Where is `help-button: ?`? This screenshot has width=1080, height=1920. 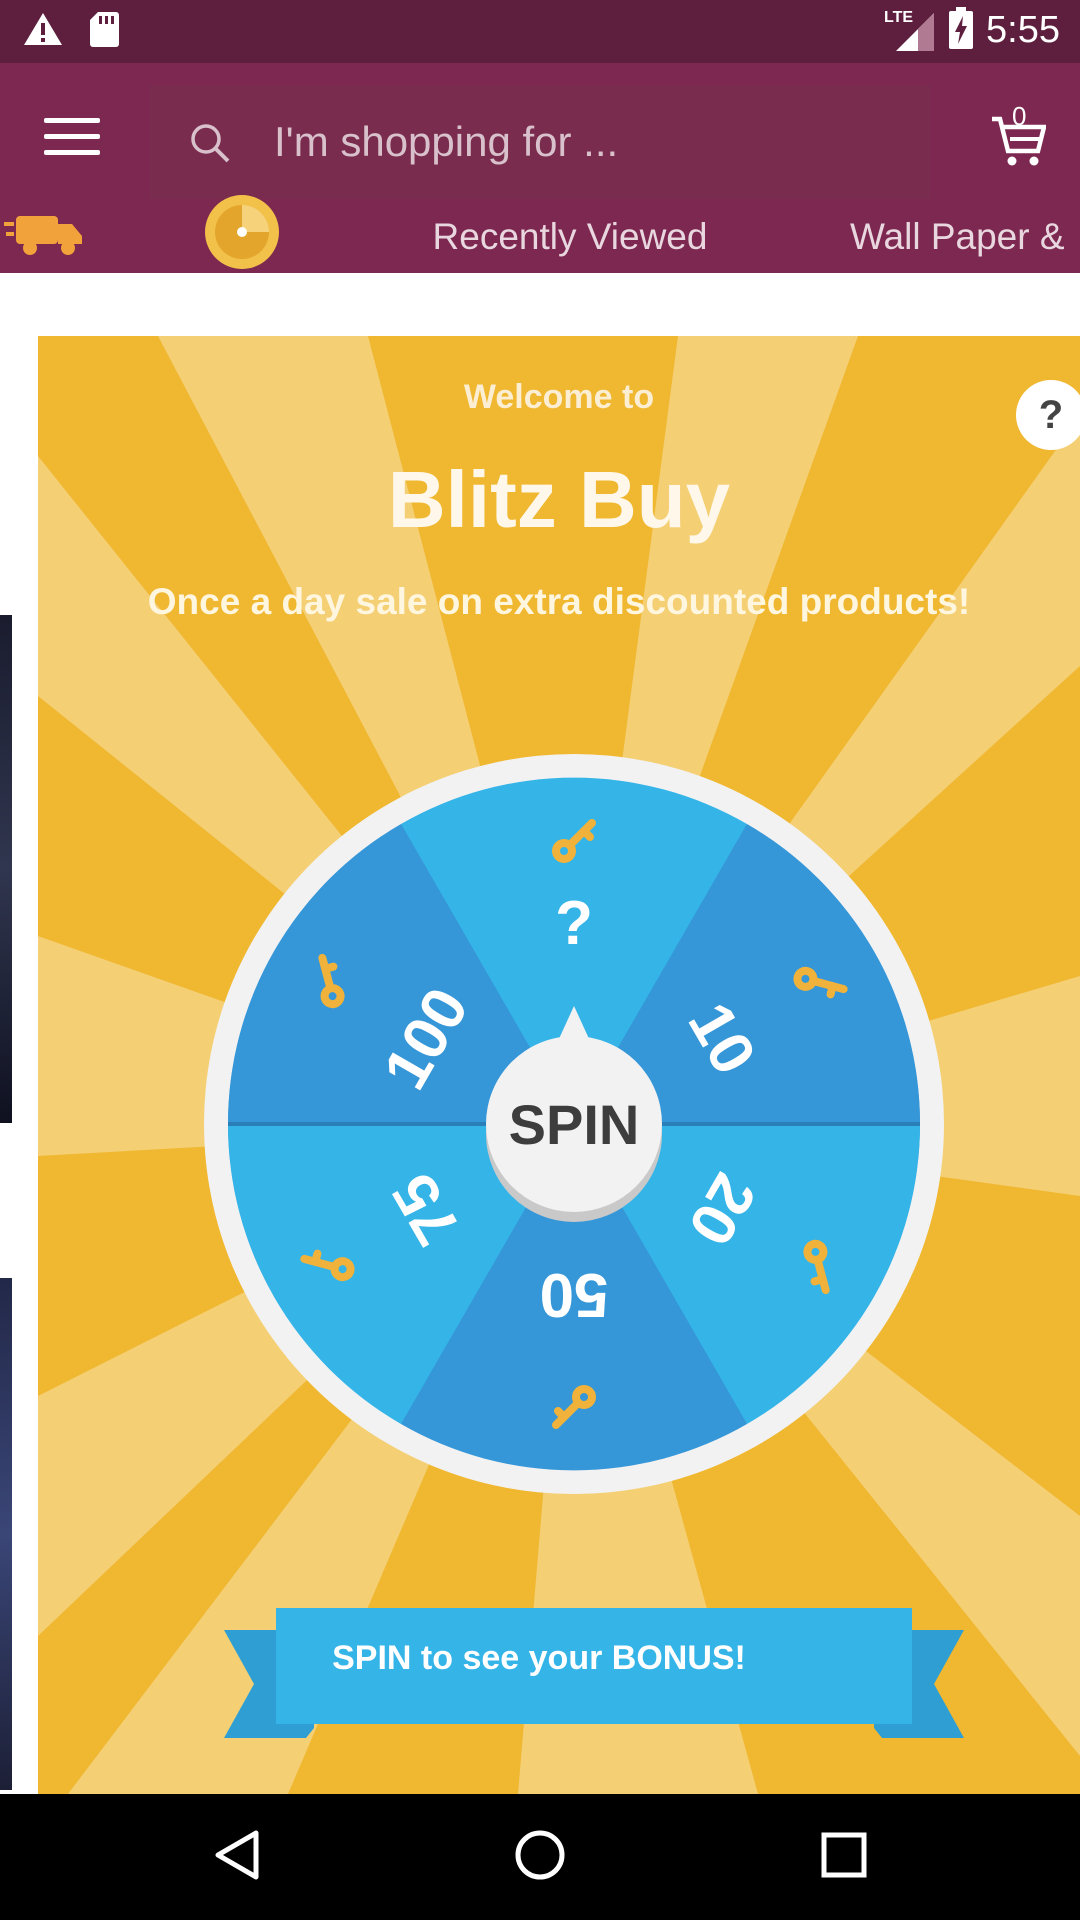 help-button: ? is located at coordinates (1048, 415).